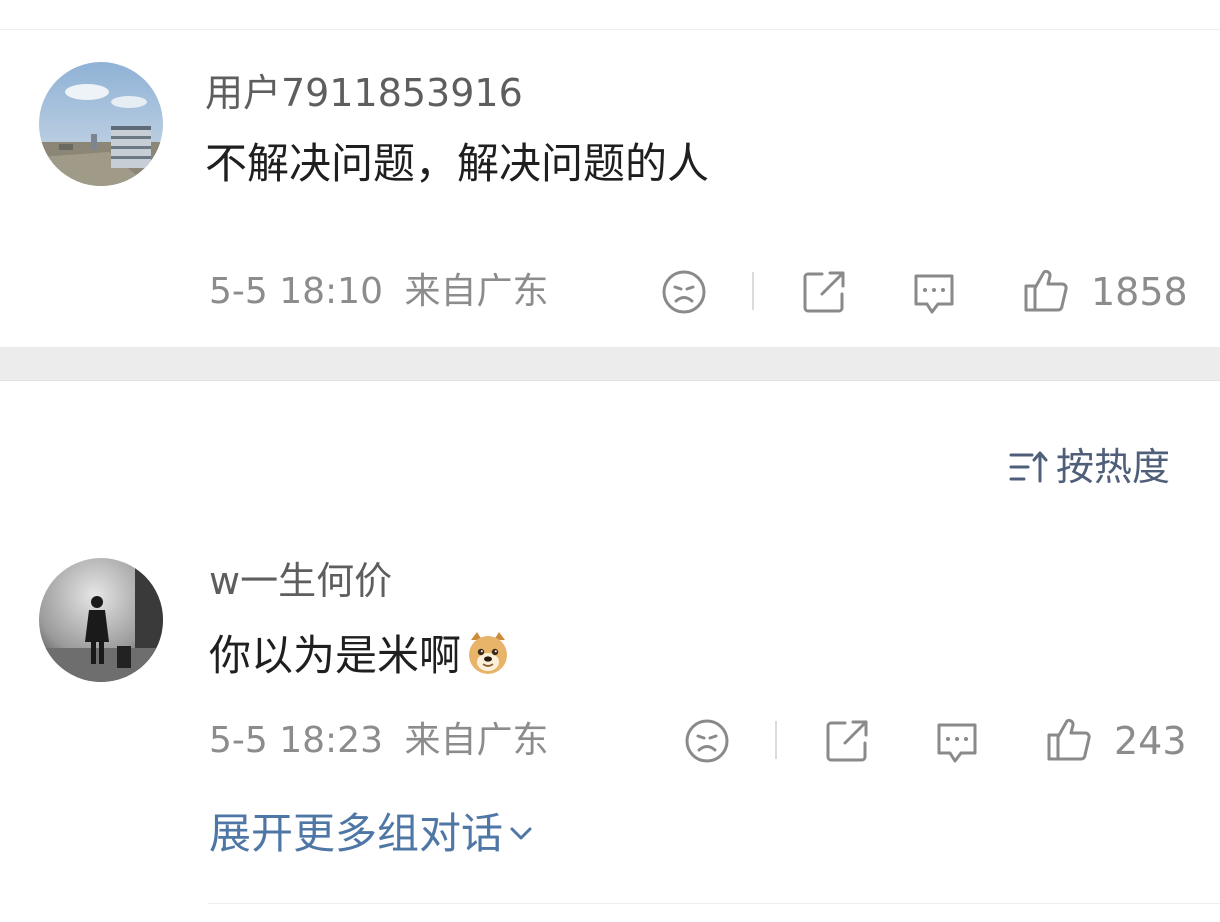  I want to click on sort-label: 按热度, so click(1113, 467).